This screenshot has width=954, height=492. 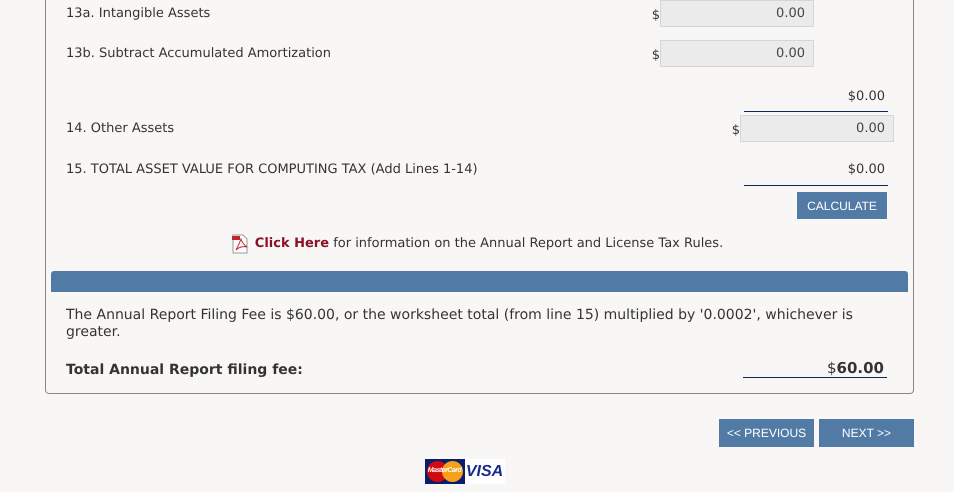 What do you see at coordinates (138, 13) in the screenshot?
I see `line-label: 13a. Intangible Assets` at bounding box center [138, 13].